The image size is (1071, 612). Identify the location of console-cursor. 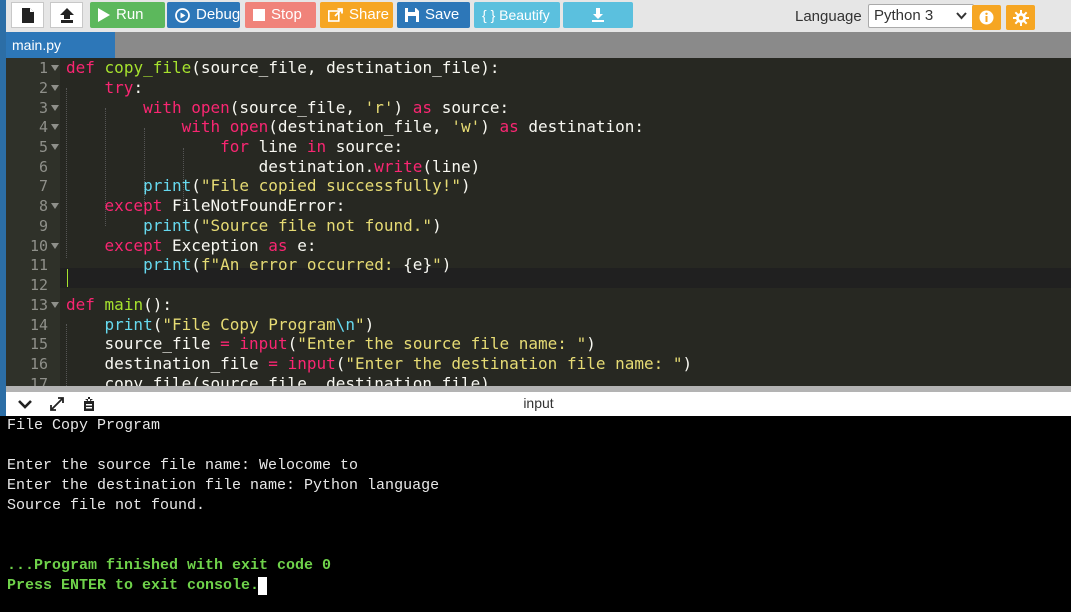
(262, 586).